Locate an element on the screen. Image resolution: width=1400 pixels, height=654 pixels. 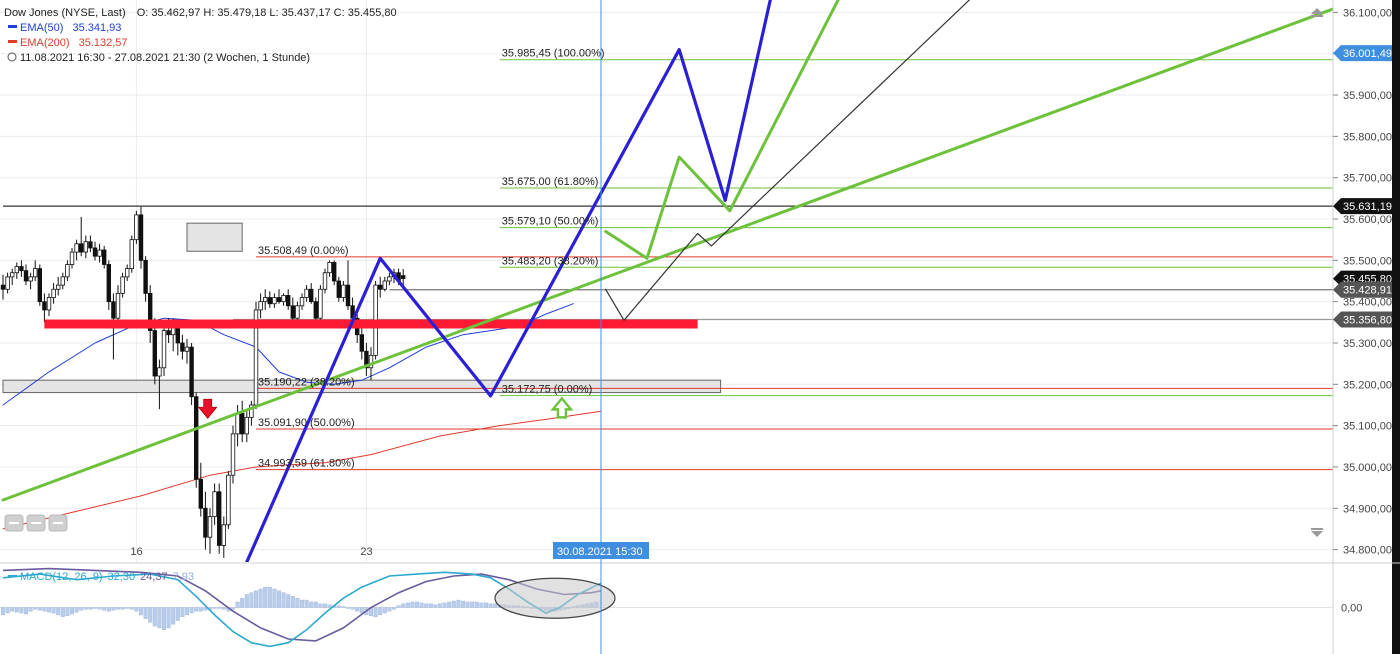
scroll-down-bar-icon is located at coordinates (1317, 529).